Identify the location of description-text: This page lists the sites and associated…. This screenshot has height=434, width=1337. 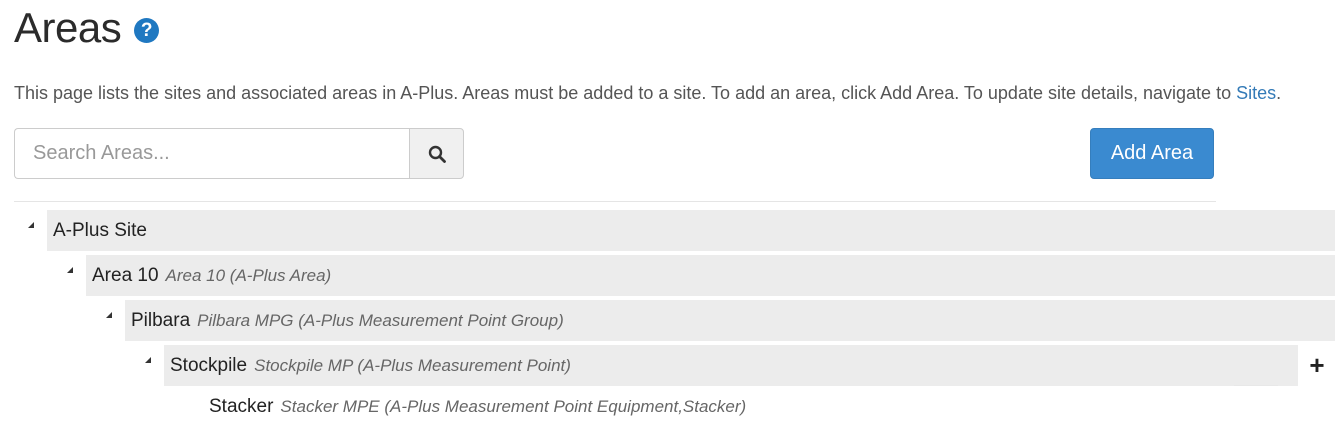
(625, 93).